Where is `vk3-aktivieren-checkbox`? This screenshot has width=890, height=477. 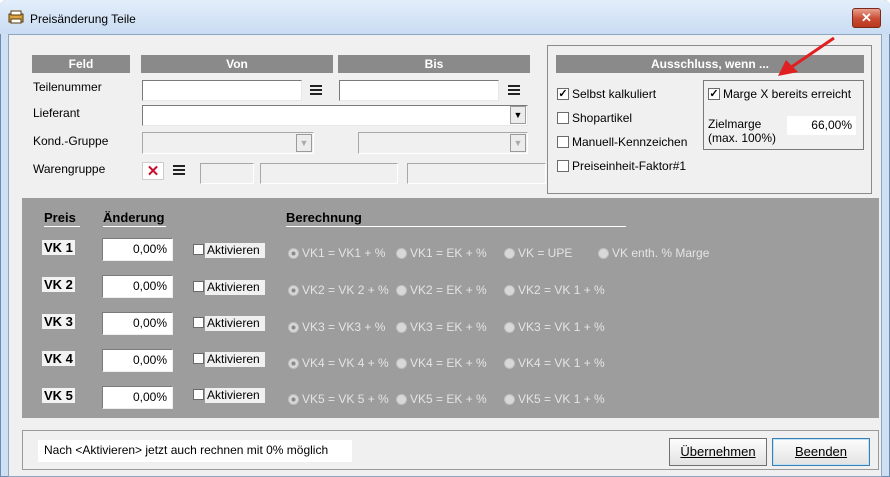
vk3-aktivieren-checkbox is located at coordinates (198, 322).